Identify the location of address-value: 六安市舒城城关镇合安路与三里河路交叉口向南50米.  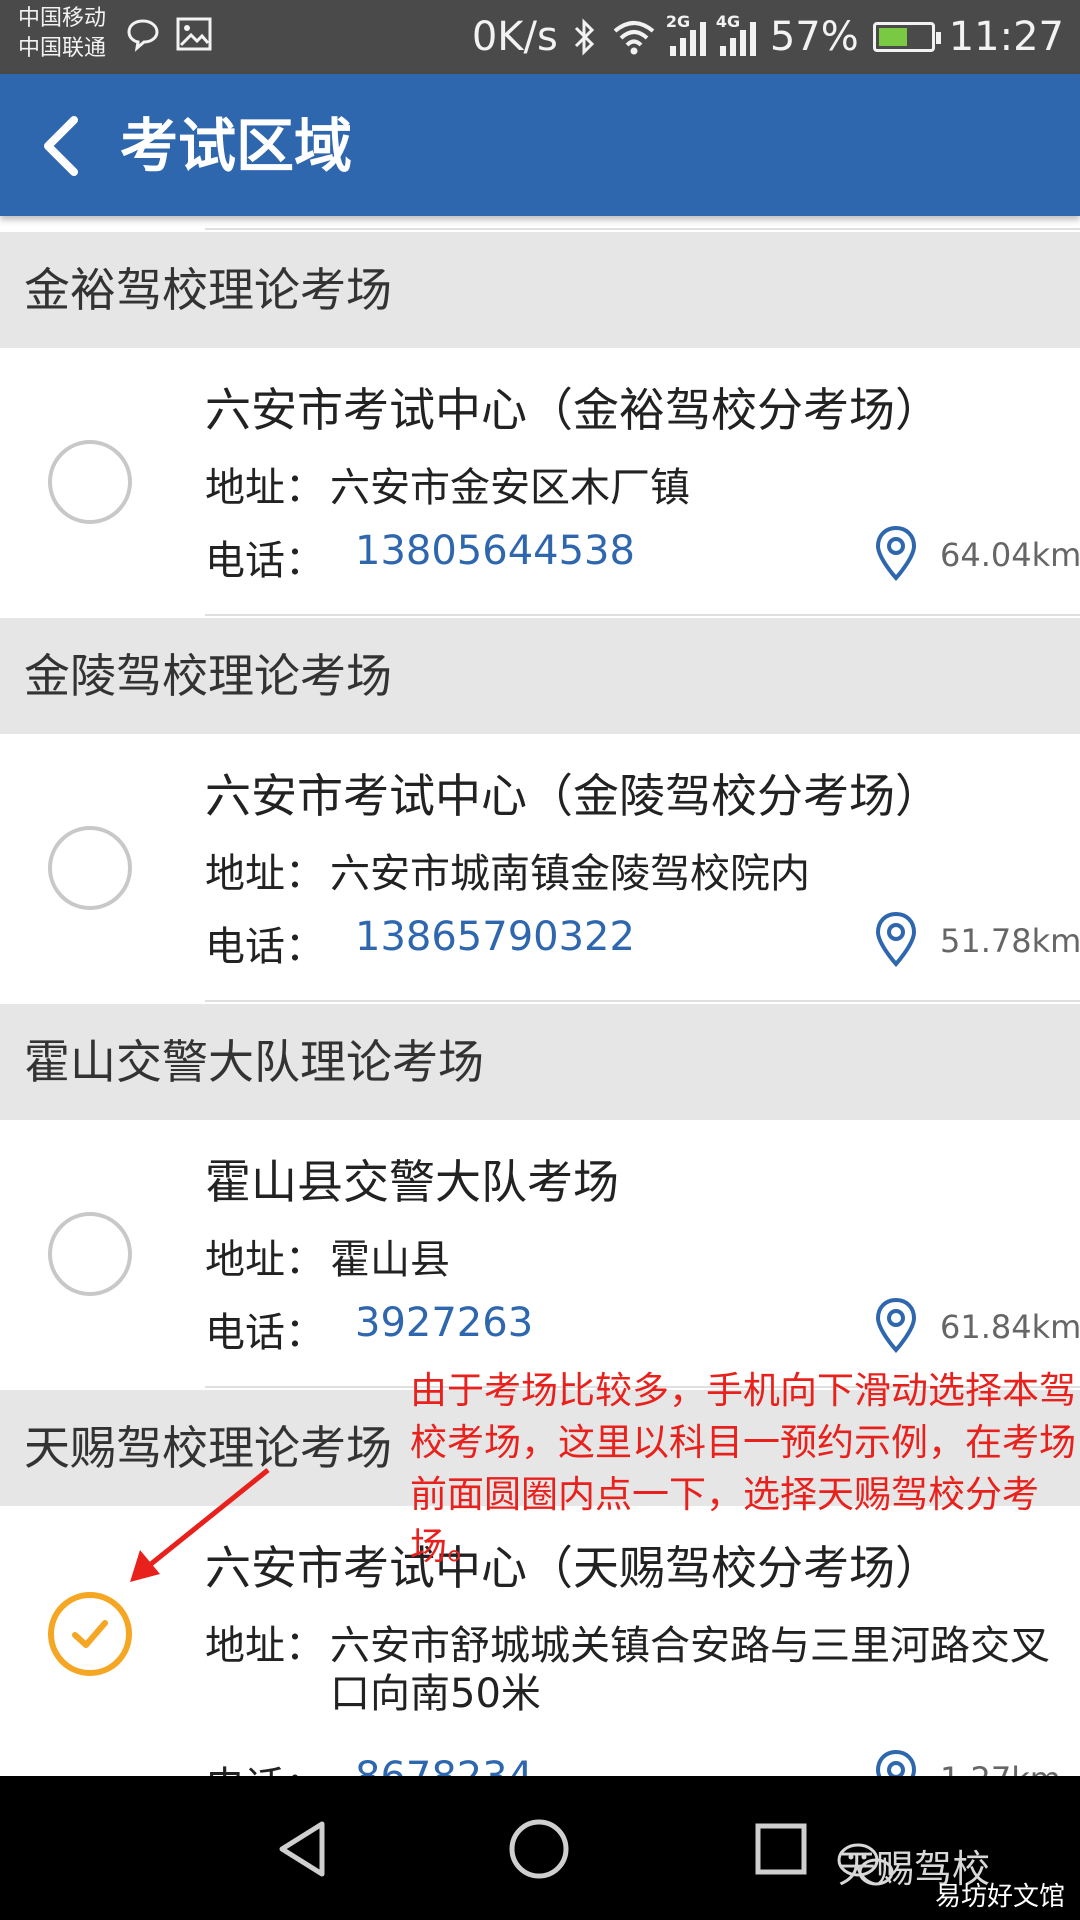
(690, 1670).